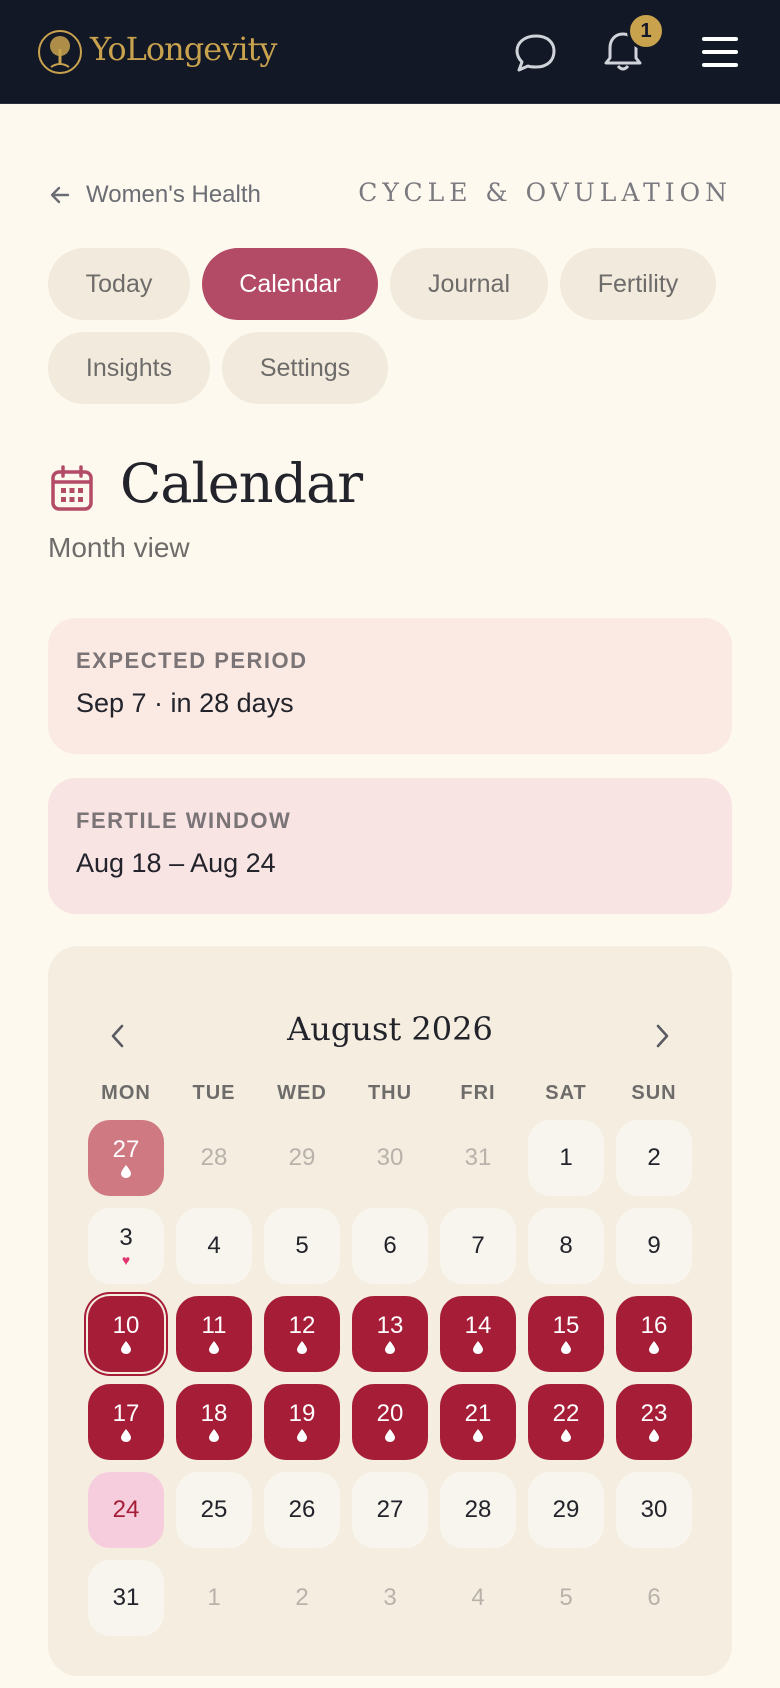 The image size is (780, 1688). Describe the element at coordinates (119, 284) in the screenshot. I see `tab-today: Today` at that location.